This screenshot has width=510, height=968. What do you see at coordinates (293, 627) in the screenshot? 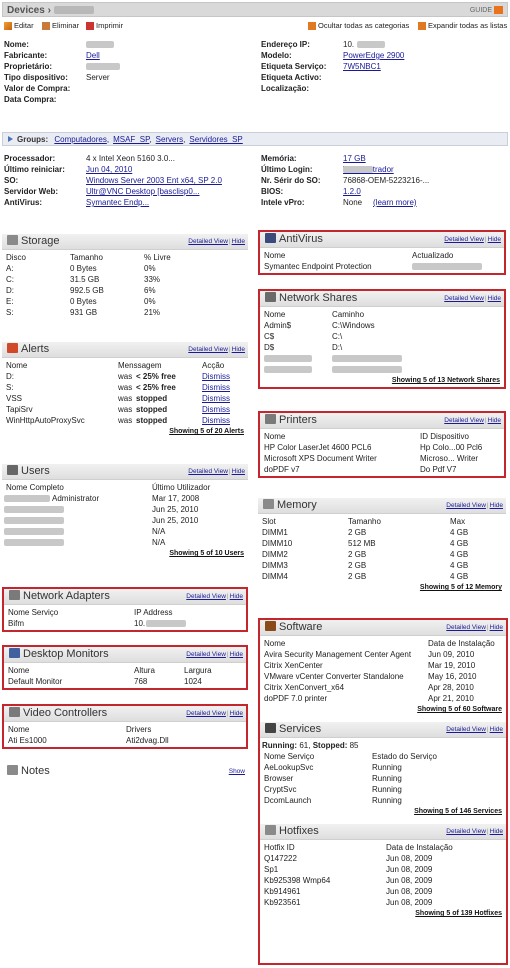
I see `panel-title: Software` at bounding box center [293, 627].